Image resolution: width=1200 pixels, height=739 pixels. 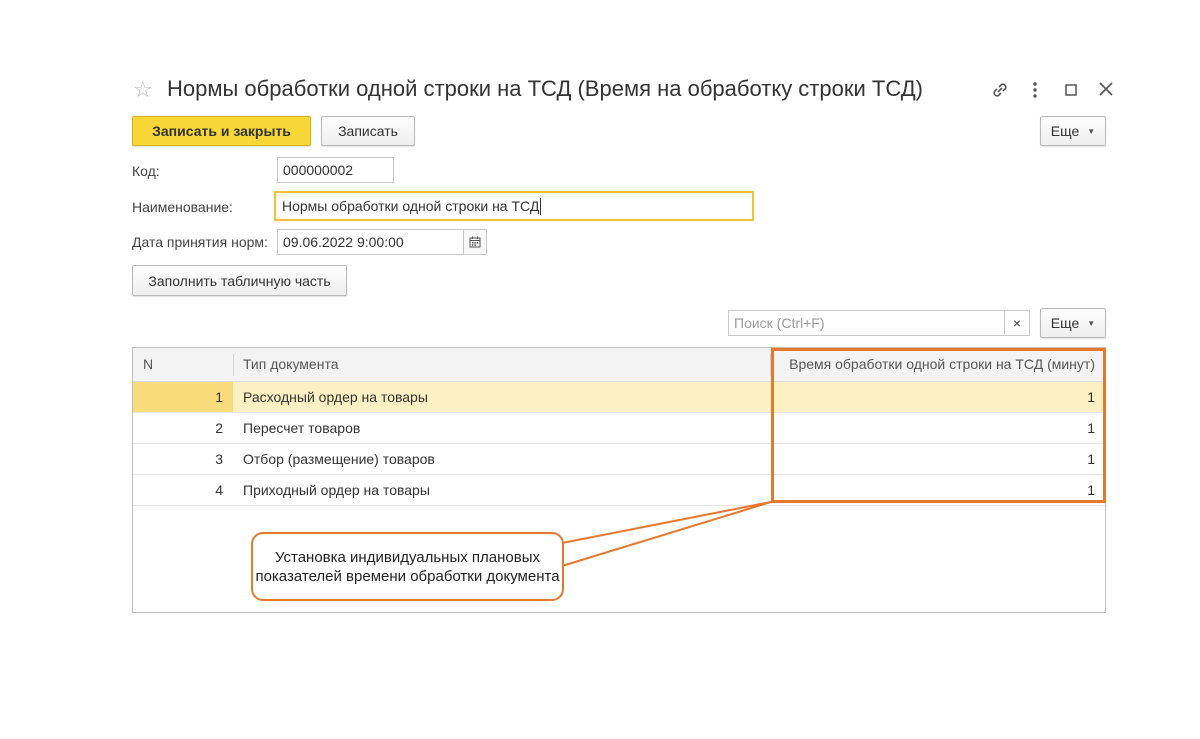 I want to click on code-field: 000000002, so click(x=335, y=170).